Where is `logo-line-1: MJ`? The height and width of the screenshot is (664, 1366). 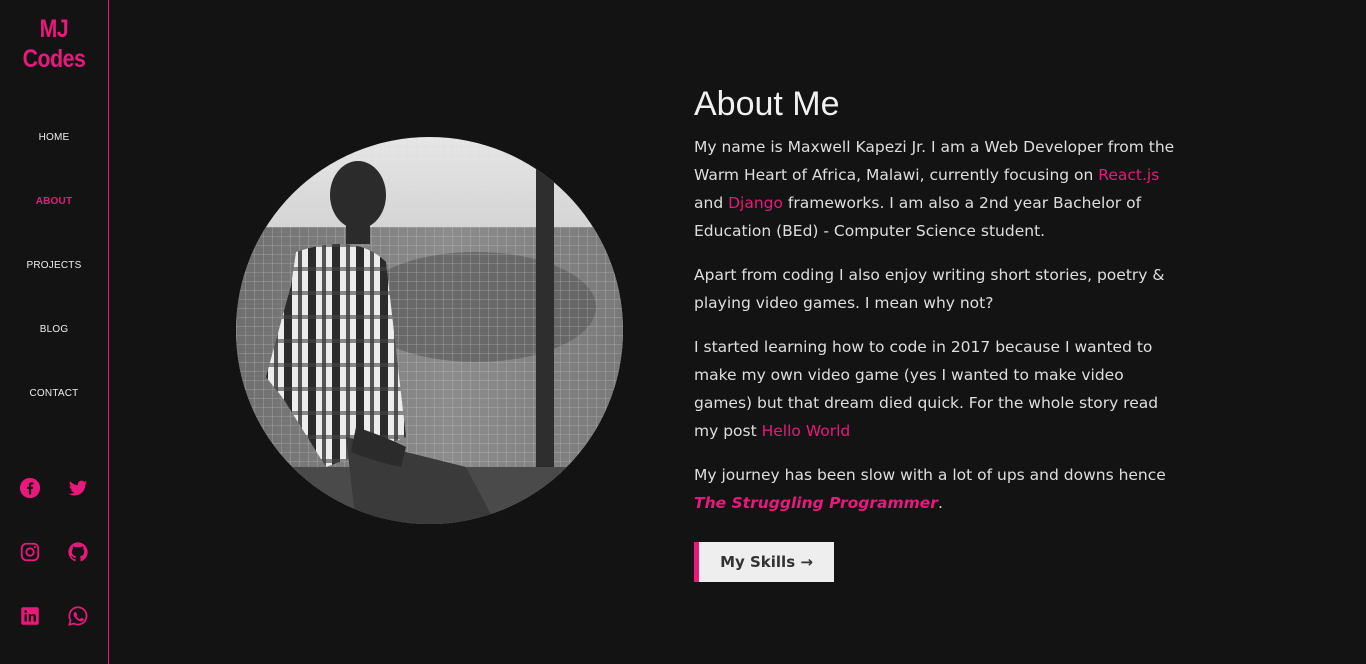 logo-line-1: MJ is located at coordinates (54, 29).